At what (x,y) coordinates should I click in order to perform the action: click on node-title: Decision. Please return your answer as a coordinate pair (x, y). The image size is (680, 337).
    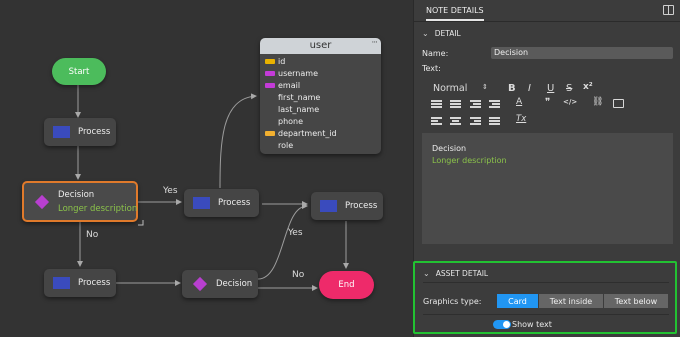
    Looking at the image, I should click on (76, 194).